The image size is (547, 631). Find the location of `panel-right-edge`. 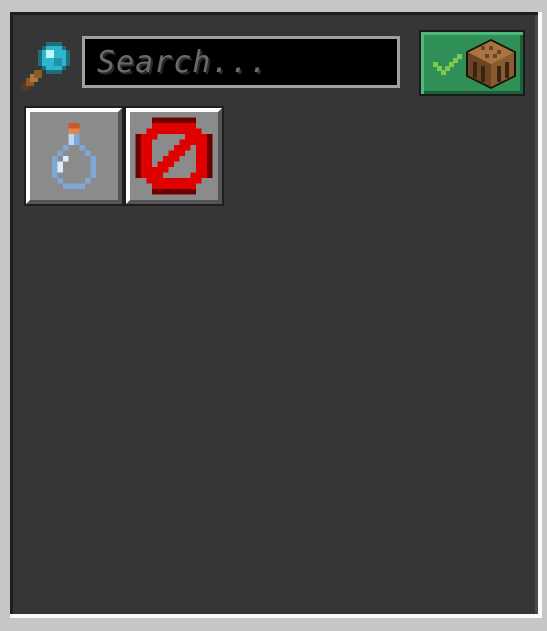

panel-right-edge is located at coordinates (540, 315).